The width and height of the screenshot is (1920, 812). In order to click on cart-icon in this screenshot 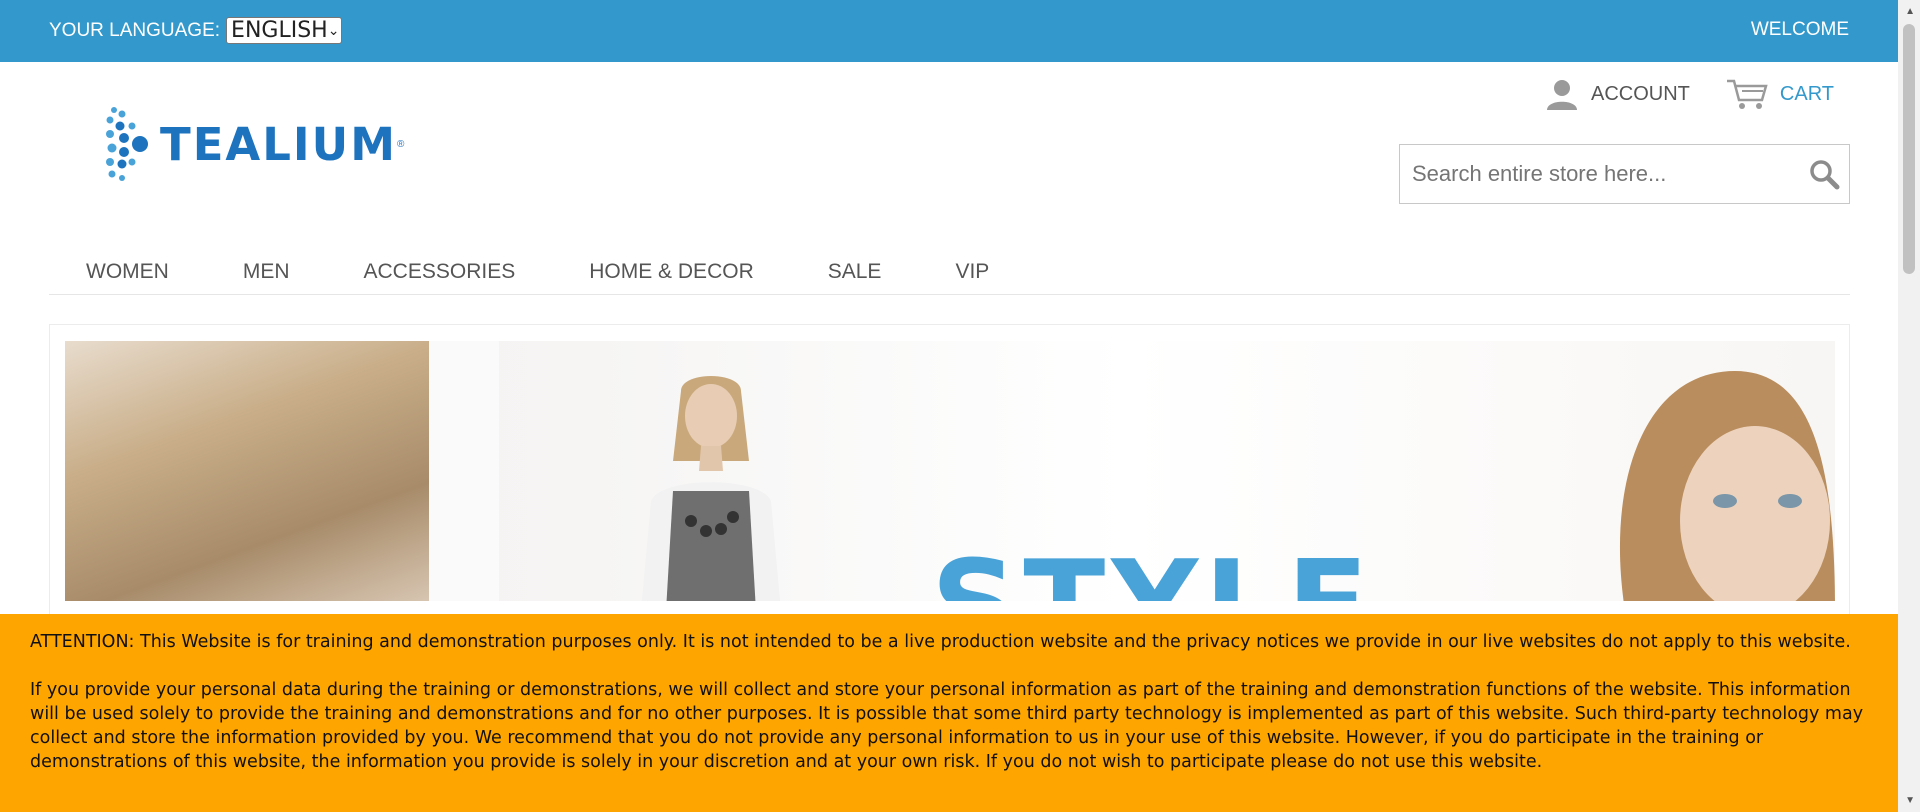, I will do `click(1747, 94)`.